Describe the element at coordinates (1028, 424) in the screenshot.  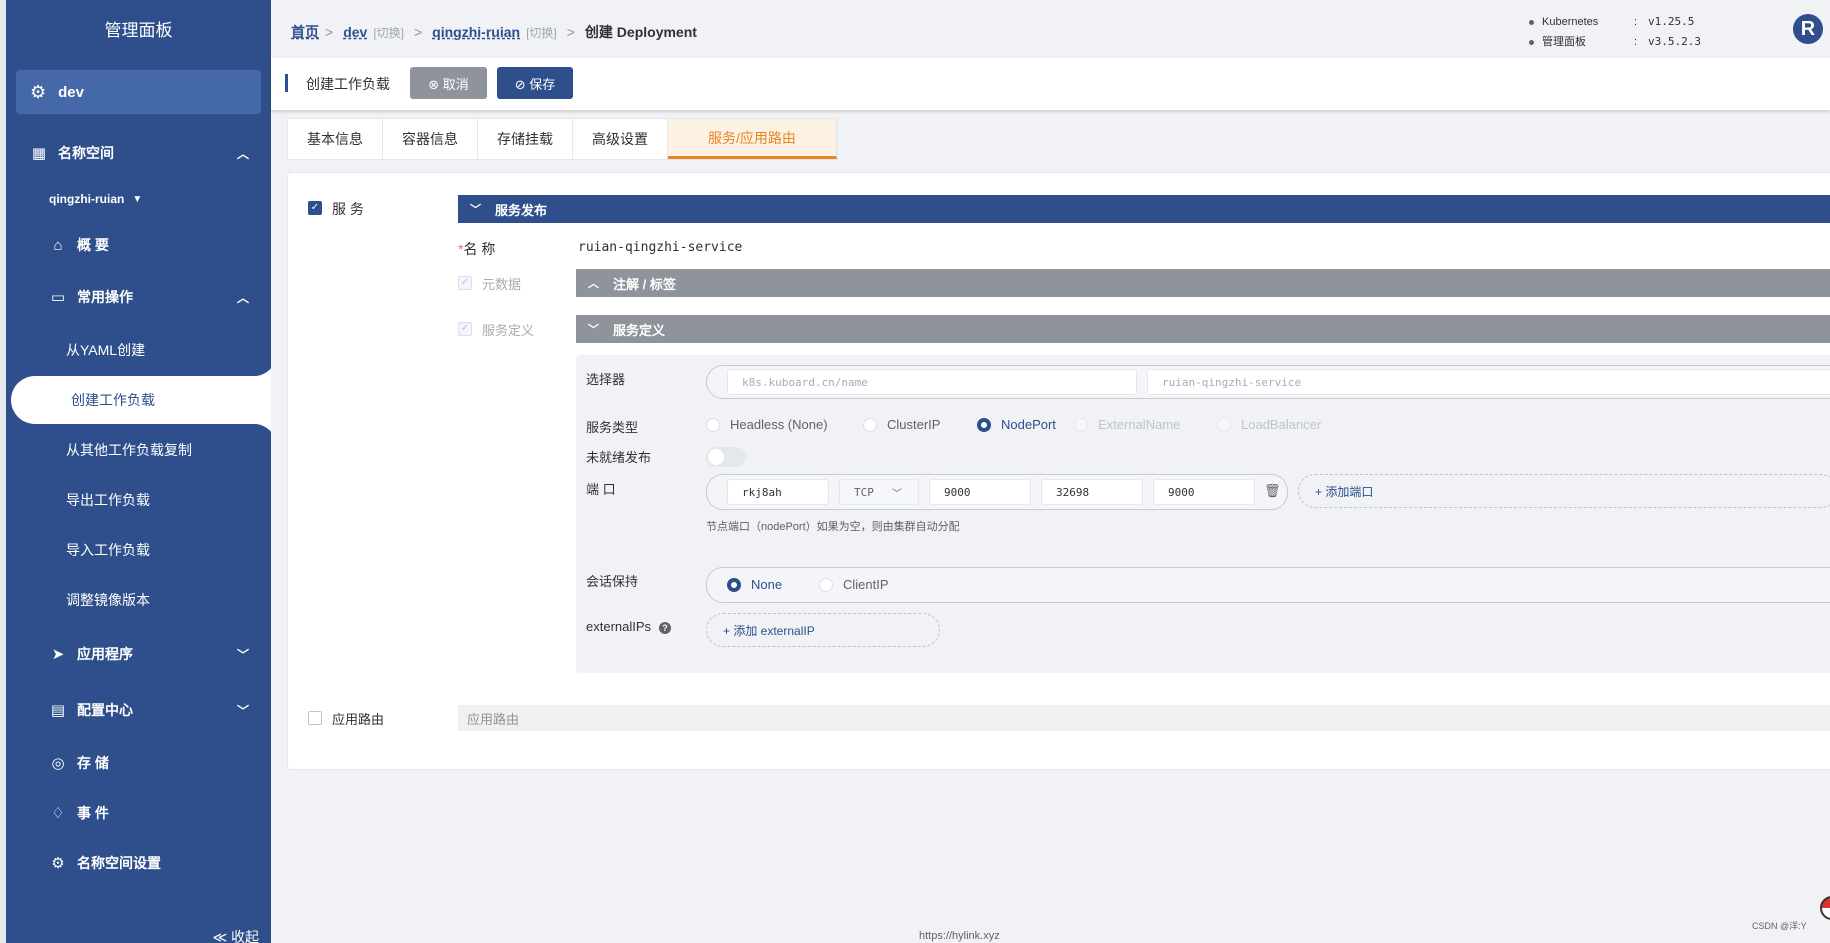
I see `radio-label: NodePort` at that location.